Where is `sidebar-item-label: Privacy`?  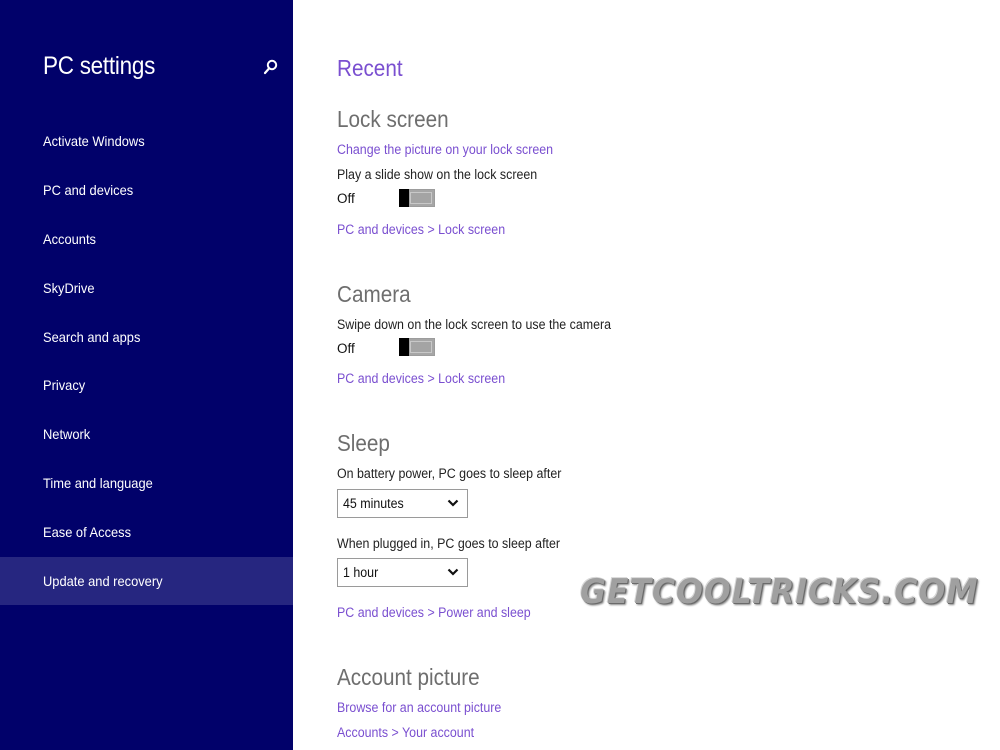 sidebar-item-label: Privacy is located at coordinates (64, 385).